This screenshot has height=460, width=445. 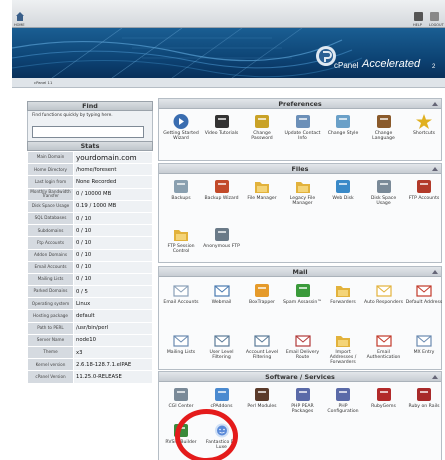 I want to click on shortcuts-icon, so click(x=424, y=121).